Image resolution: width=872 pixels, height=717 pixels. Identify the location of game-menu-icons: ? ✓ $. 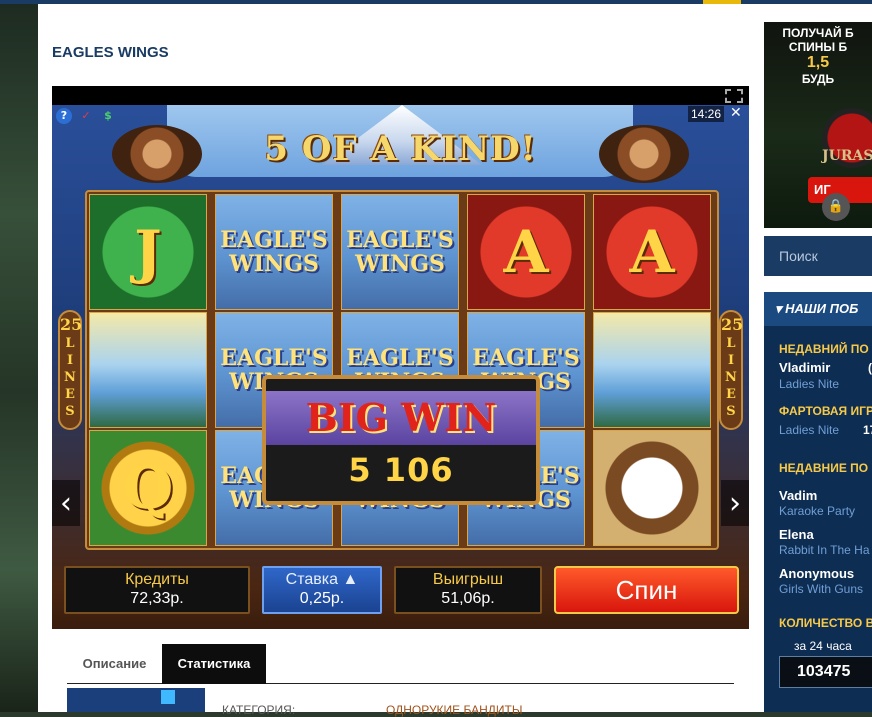
(86, 116).